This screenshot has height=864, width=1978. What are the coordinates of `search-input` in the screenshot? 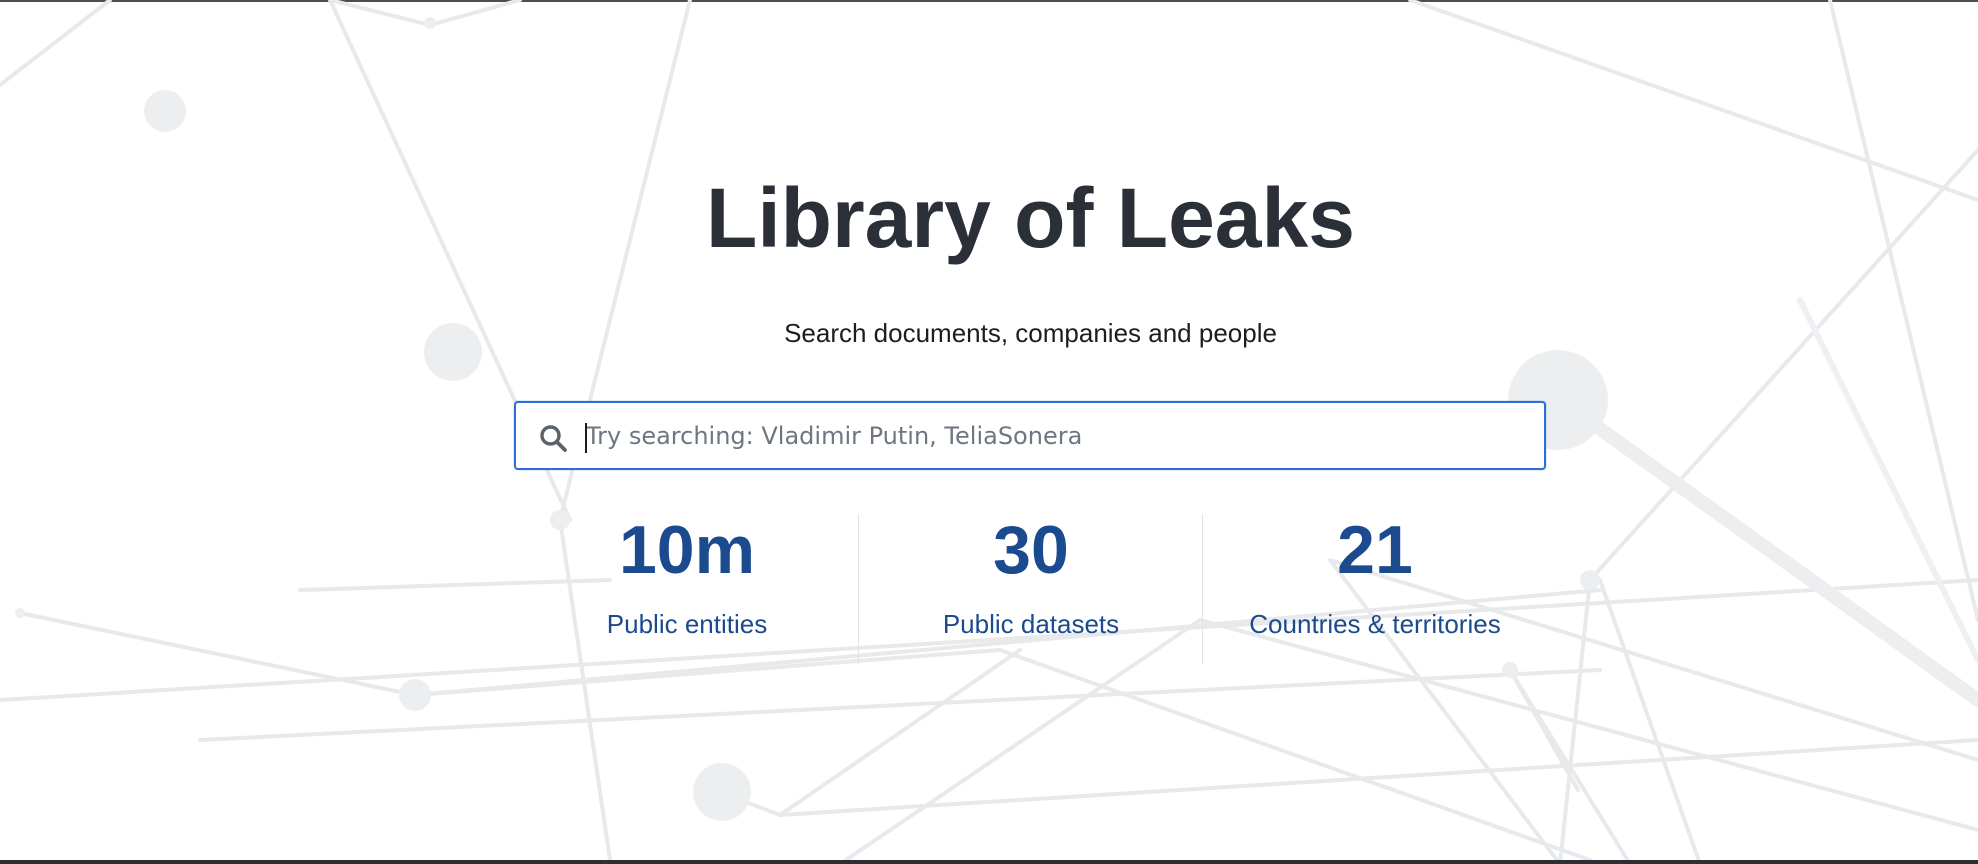 It's located at (1055, 436).